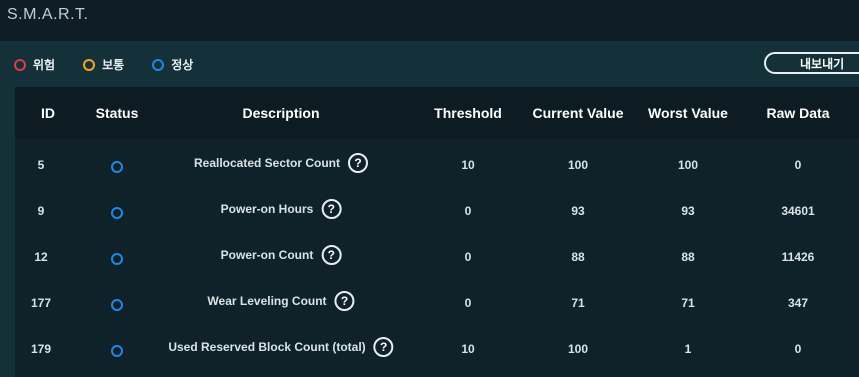 The width and height of the screenshot is (859, 377). Describe the element at coordinates (117, 113) in the screenshot. I see `header-status: Status` at that location.